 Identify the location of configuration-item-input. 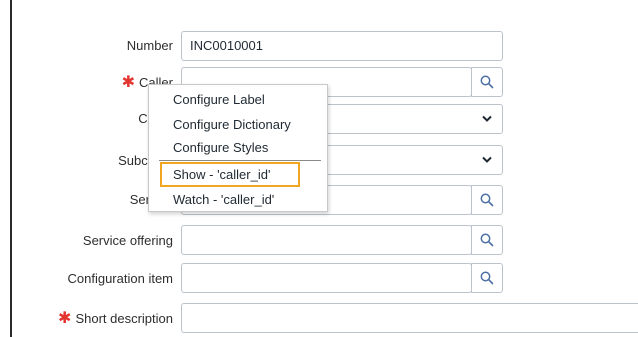
(326, 278).